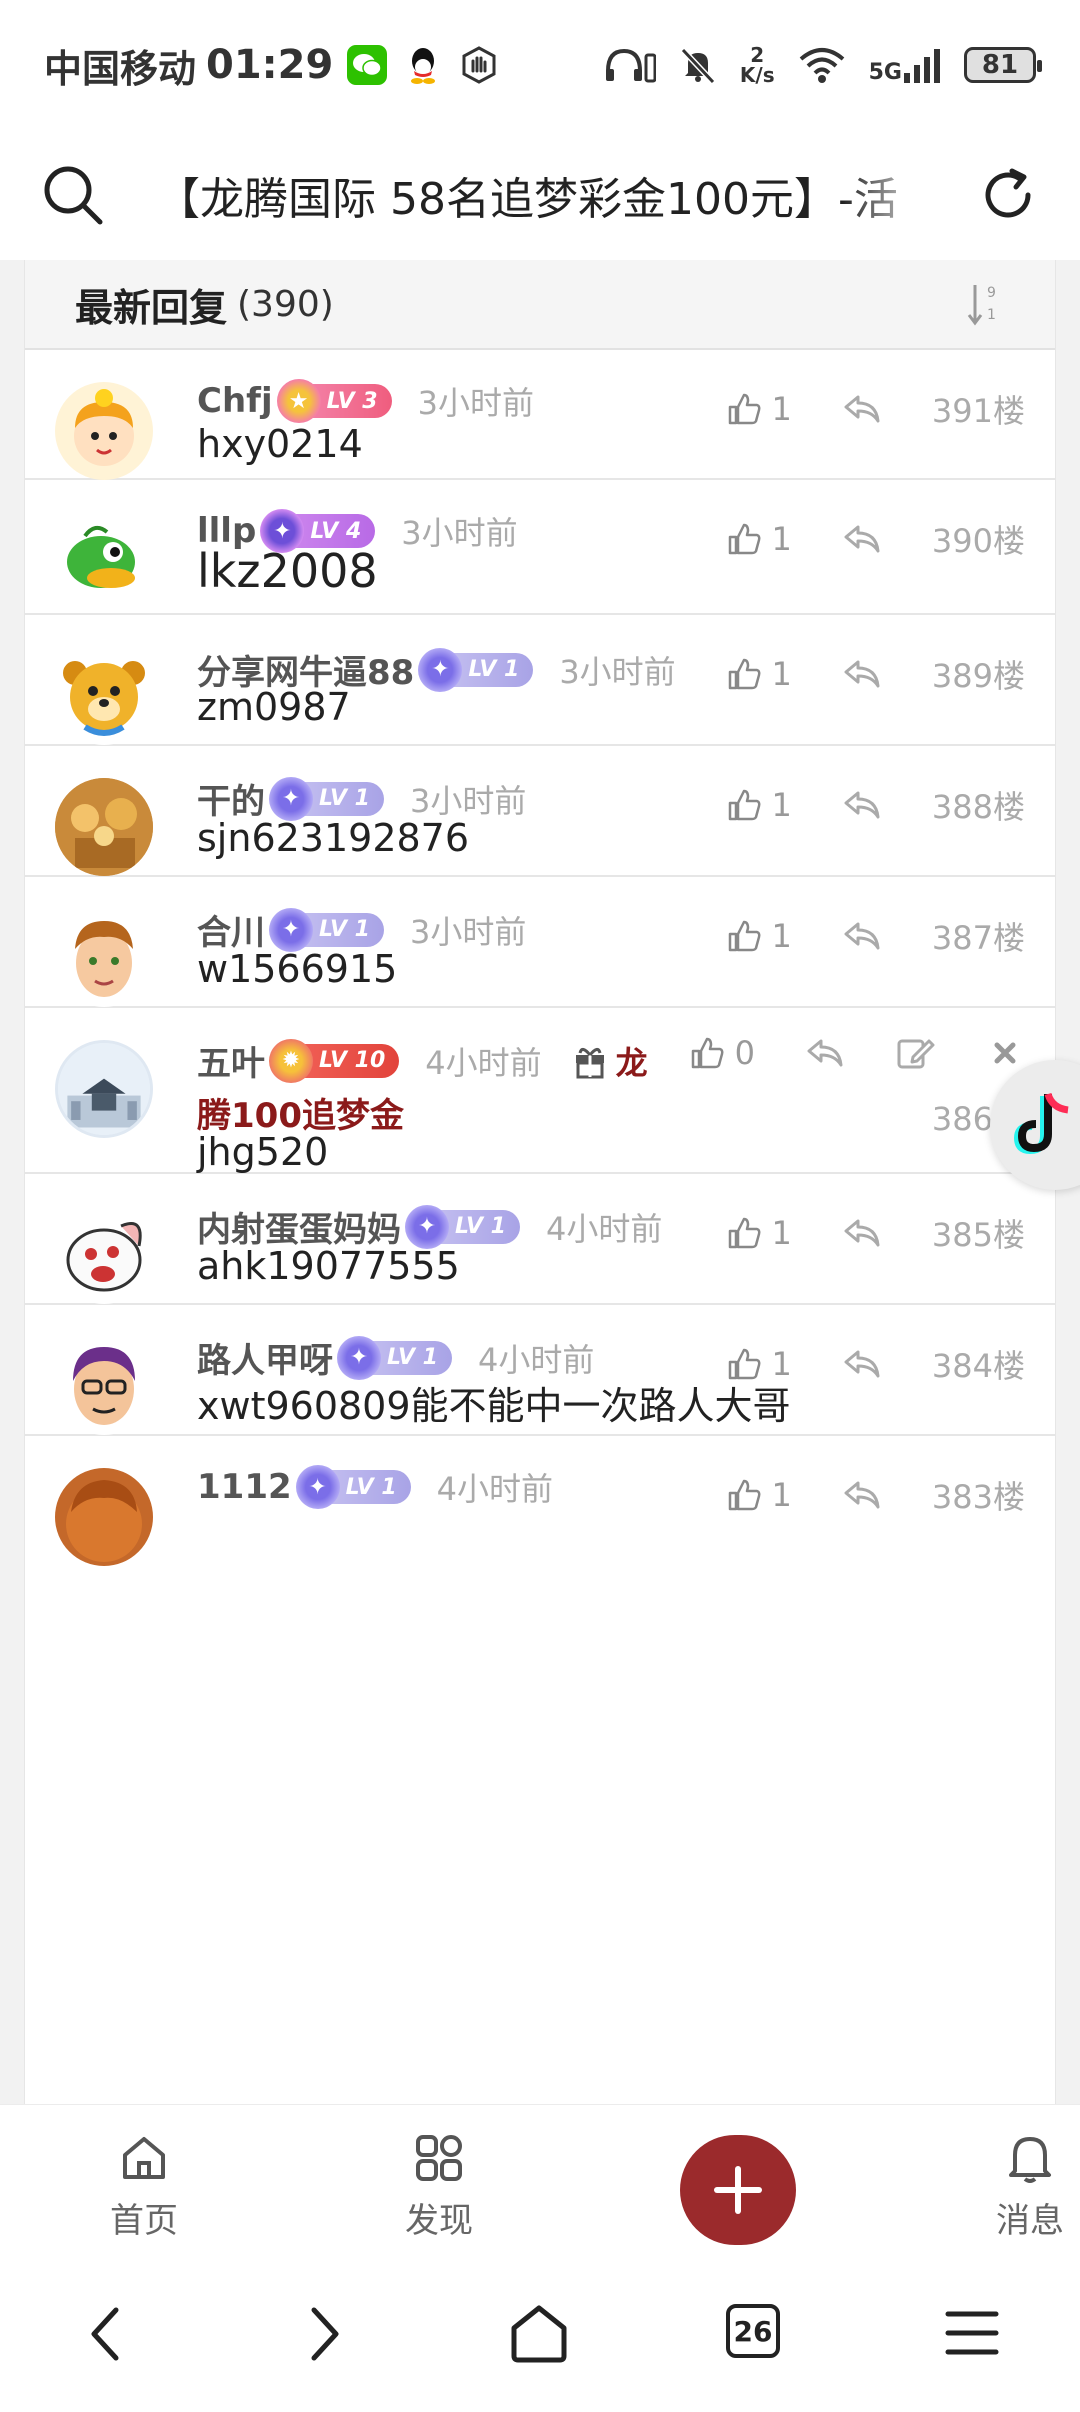  What do you see at coordinates (540, 1091) in the screenshot?
I see `reply-row: 五叶 ✹ LV 10 4小时前 龙 0 386楼 腾100追梦金 jhg520` at bounding box center [540, 1091].